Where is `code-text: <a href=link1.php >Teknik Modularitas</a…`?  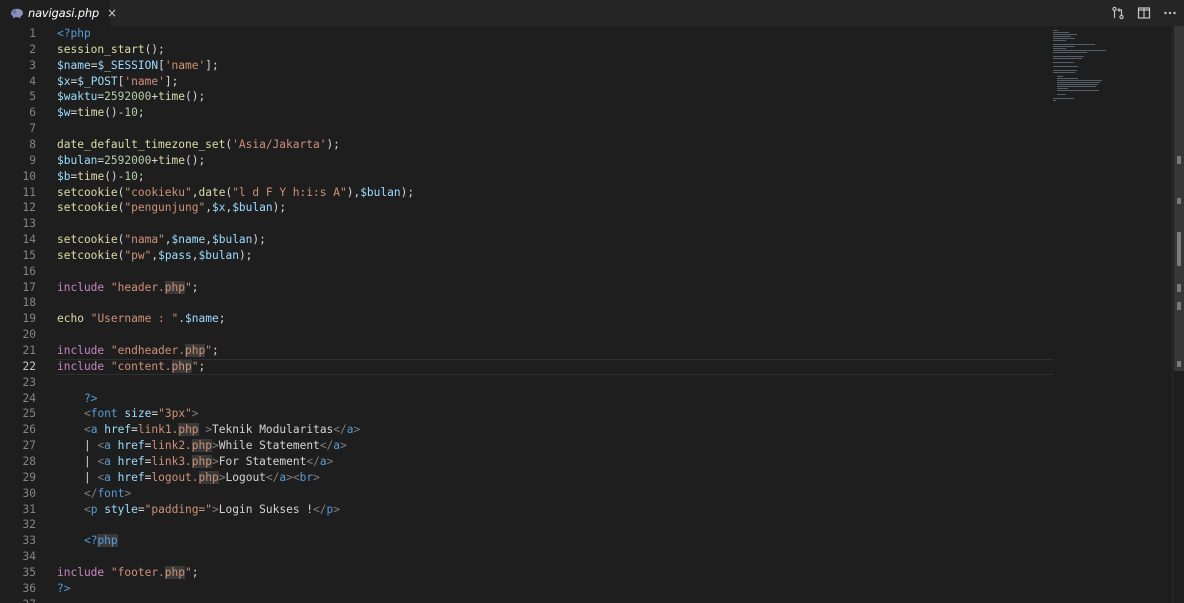
code-text: <a href=link1.php >Teknik Modularitas</a… is located at coordinates (208, 430).